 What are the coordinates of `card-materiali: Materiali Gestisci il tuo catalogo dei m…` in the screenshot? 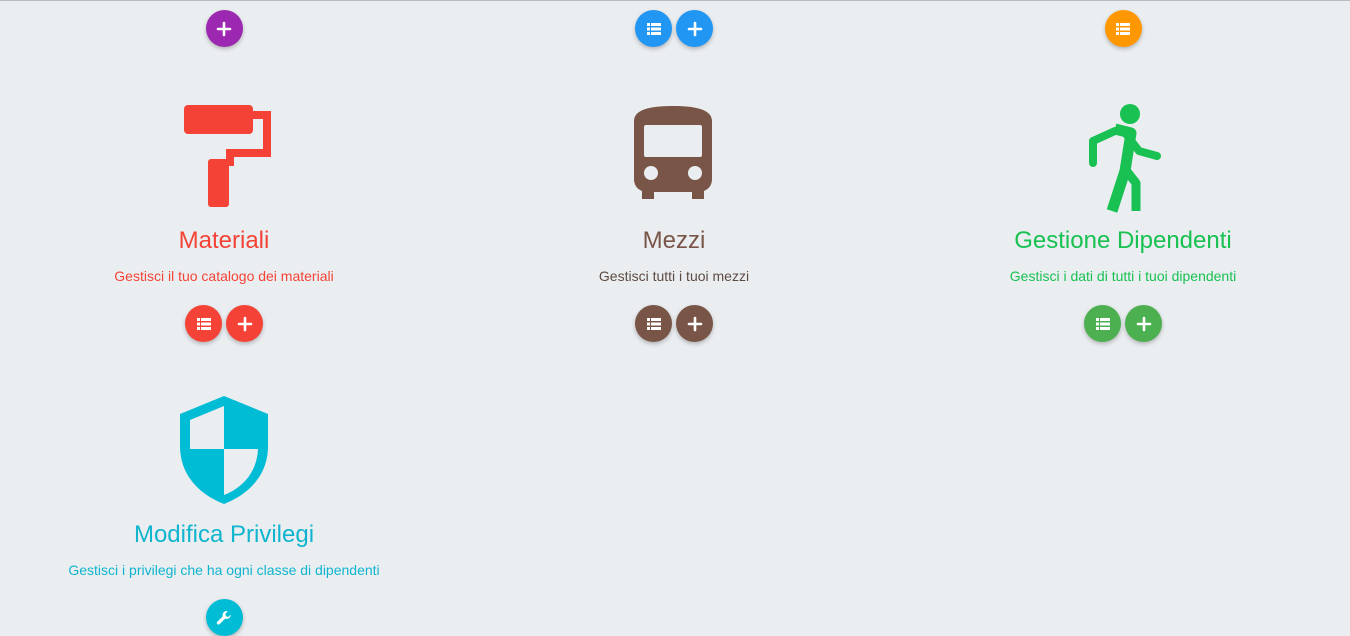 It's located at (224, 225).